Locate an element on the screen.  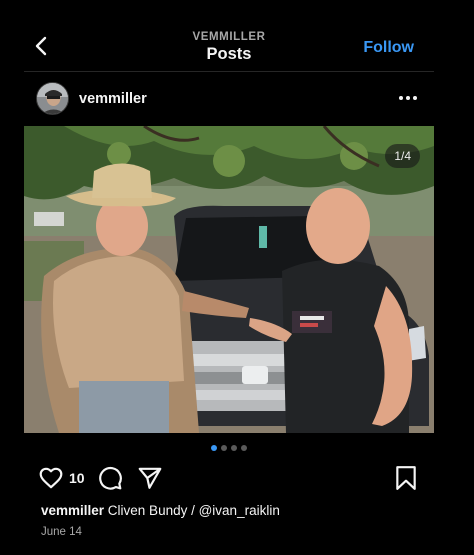
comment-icon is located at coordinates (110, 480).